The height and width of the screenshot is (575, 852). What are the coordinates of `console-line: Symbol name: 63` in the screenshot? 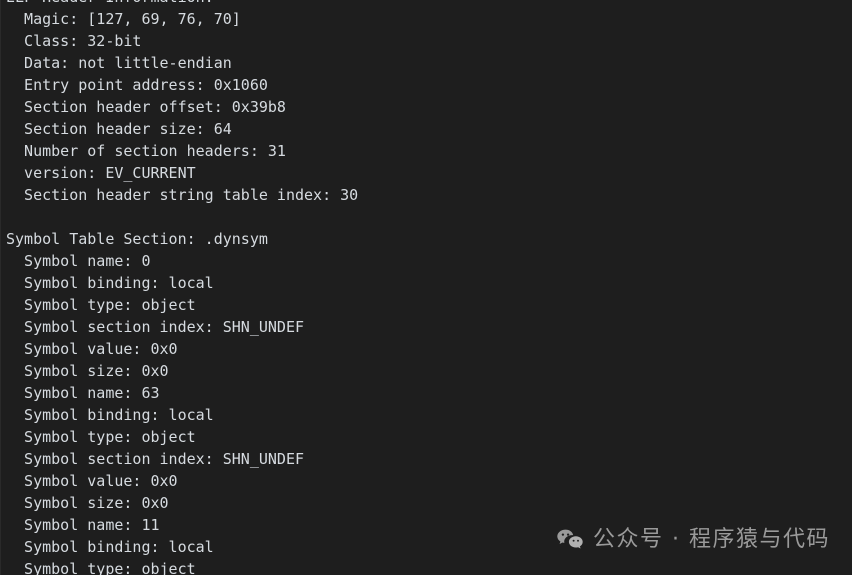 It's located at (83, 393).